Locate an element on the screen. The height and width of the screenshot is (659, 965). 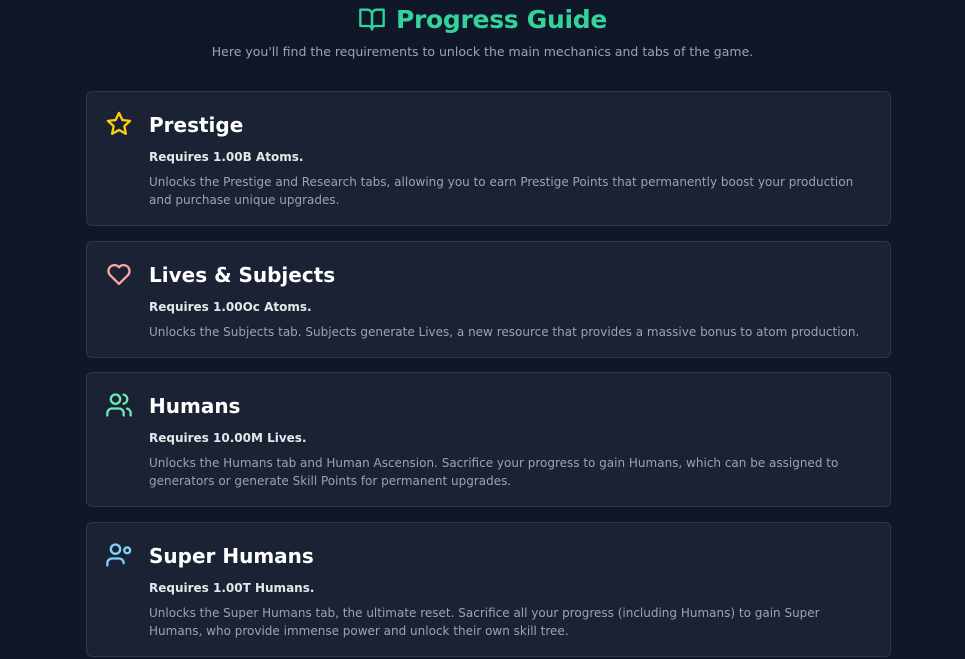
users-icon is located at coordinates (119, 405).